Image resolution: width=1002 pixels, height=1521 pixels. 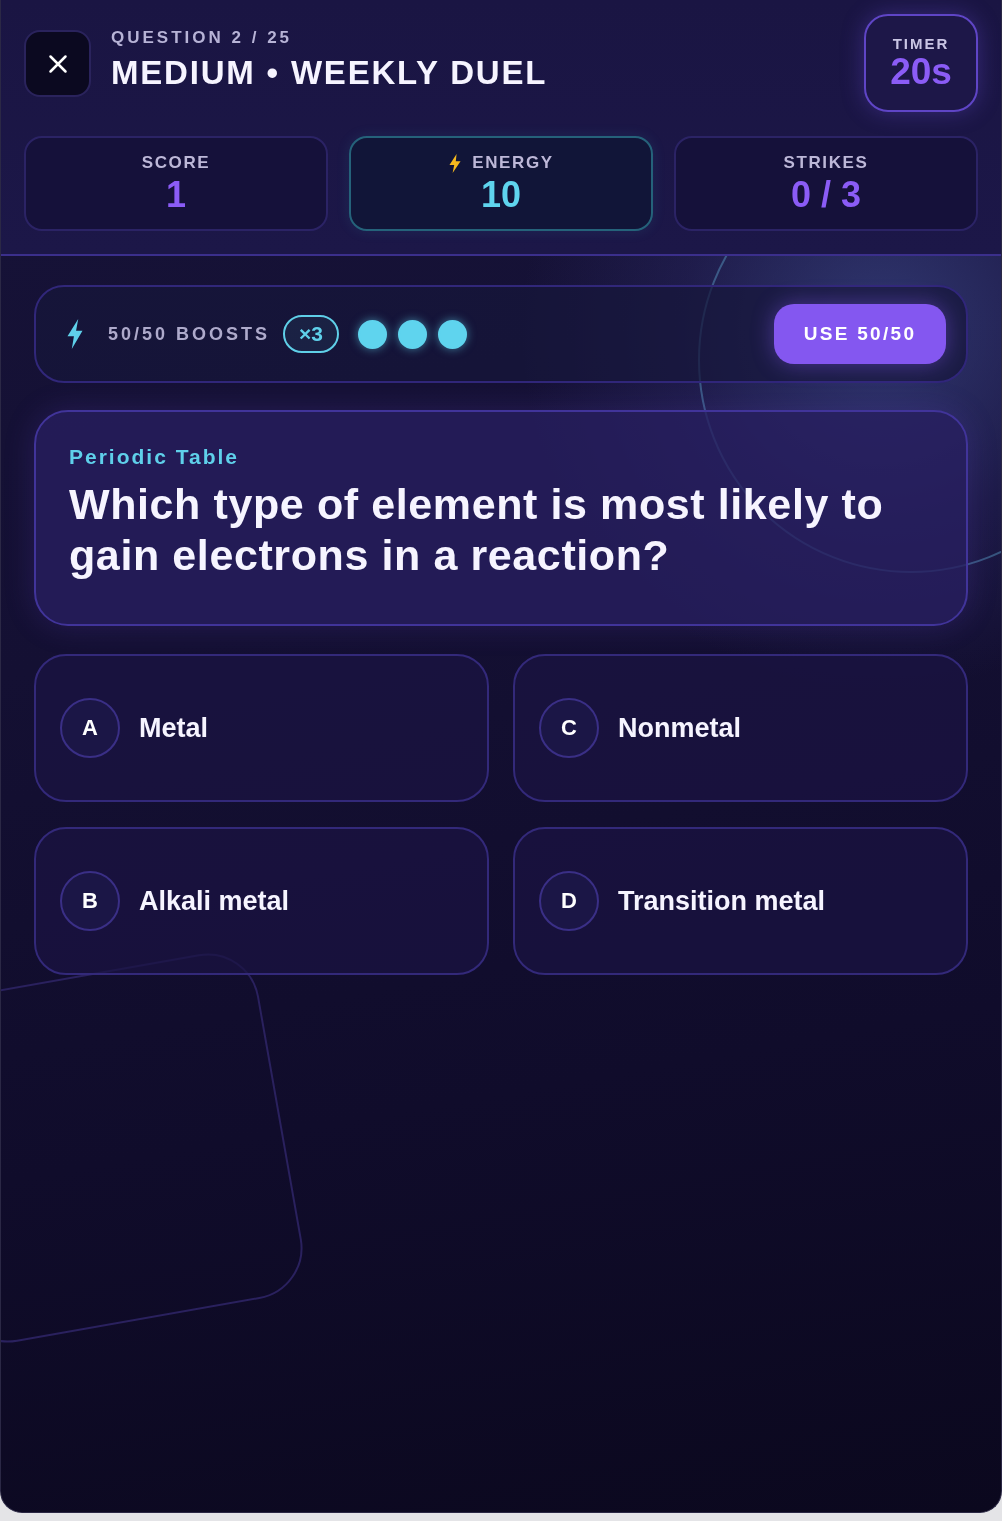 What do you see at coordinates (311, 334) in the screenshot?
I see `boost-count-badge: ×3` at bounding box center [311, 334].